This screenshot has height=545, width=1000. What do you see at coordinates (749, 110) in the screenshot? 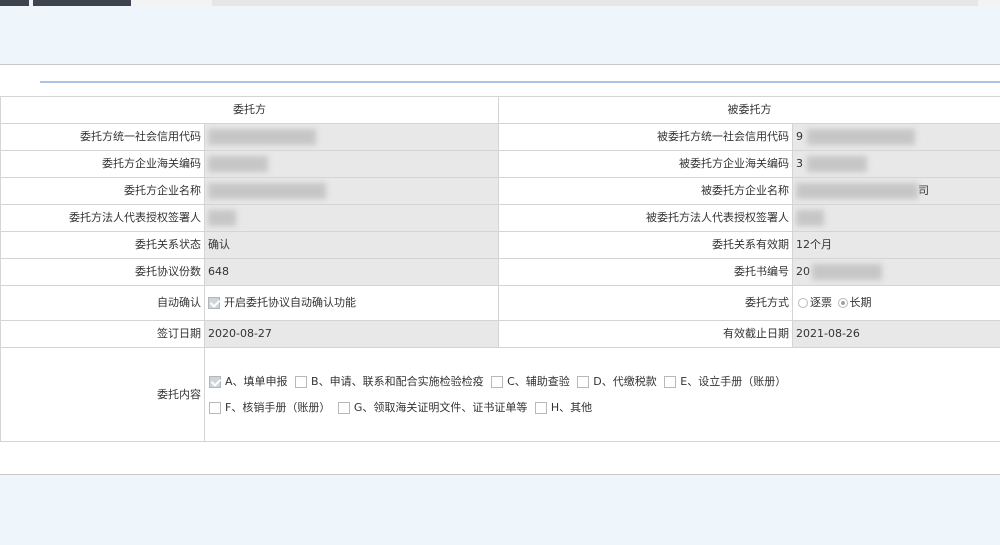
I see `agent-header: 被委托方` at bounding box center [749, 110].